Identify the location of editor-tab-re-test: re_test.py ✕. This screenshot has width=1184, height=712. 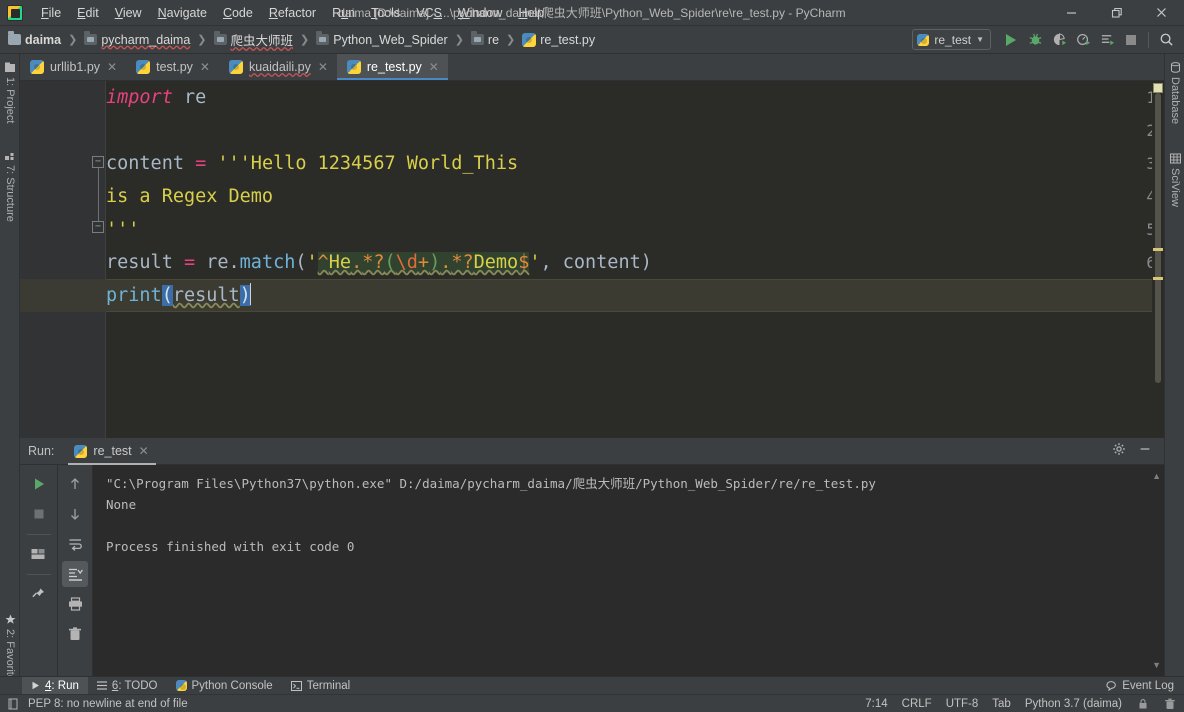
(392, 67).